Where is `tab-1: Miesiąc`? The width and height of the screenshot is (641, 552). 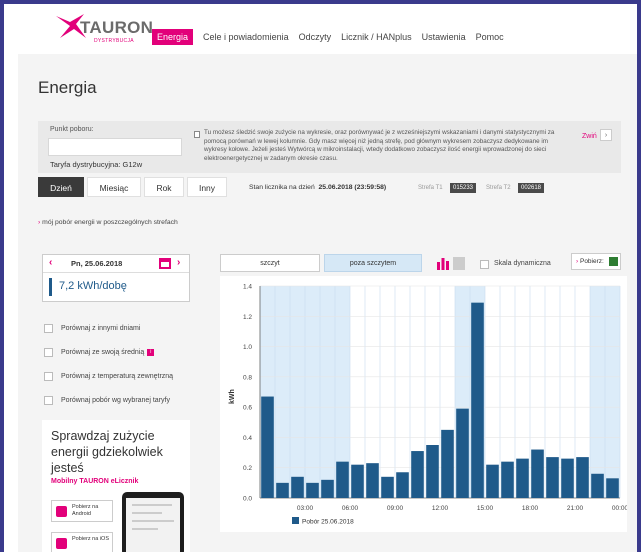
tab-1: Miesiąc is located at coordinates (114, 187).